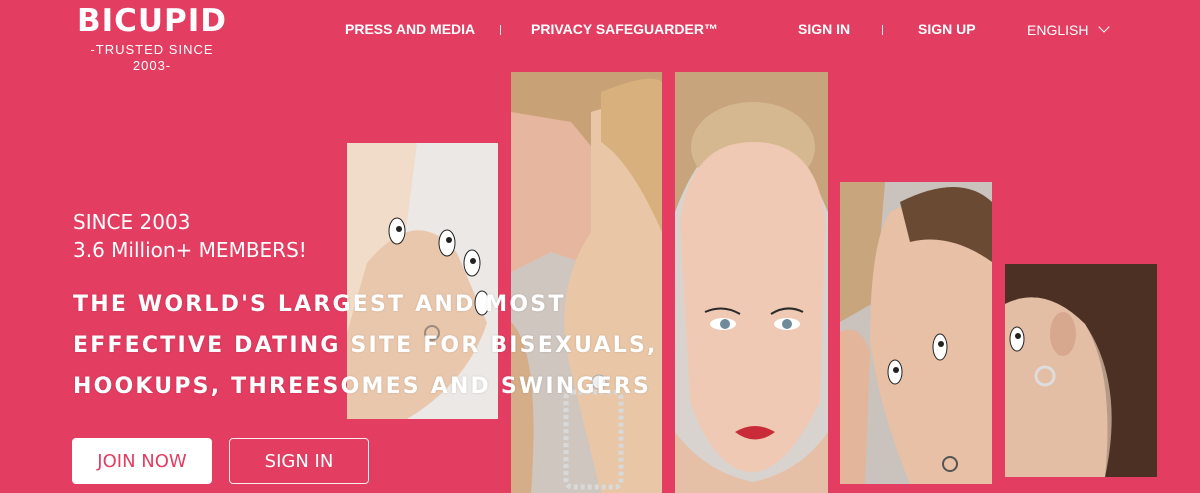 Image resolution: width=1200 pixels, height=493 pixels. Describe the element at coordinates (410, 29) in the screenshot. I see `nav-press-and-media: PRESS AND MEDIA` at that location.